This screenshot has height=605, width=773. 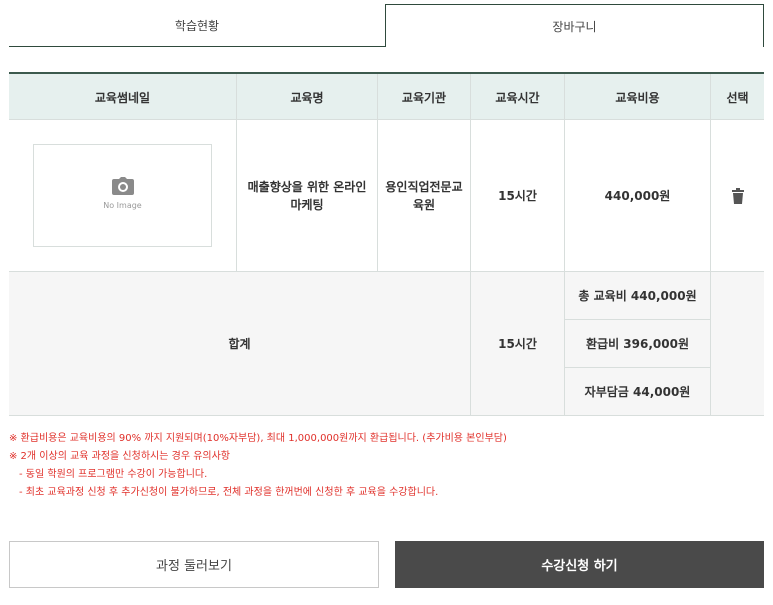 I want to click on camera-icon, so click(x=122, y=185).